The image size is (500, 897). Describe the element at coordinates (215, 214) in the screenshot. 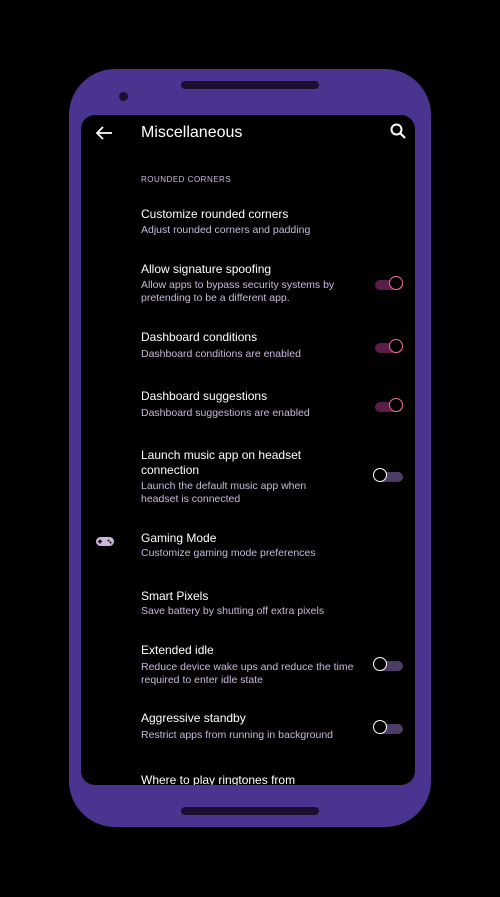

I see `item-title: Customize rounded corners` at that location.